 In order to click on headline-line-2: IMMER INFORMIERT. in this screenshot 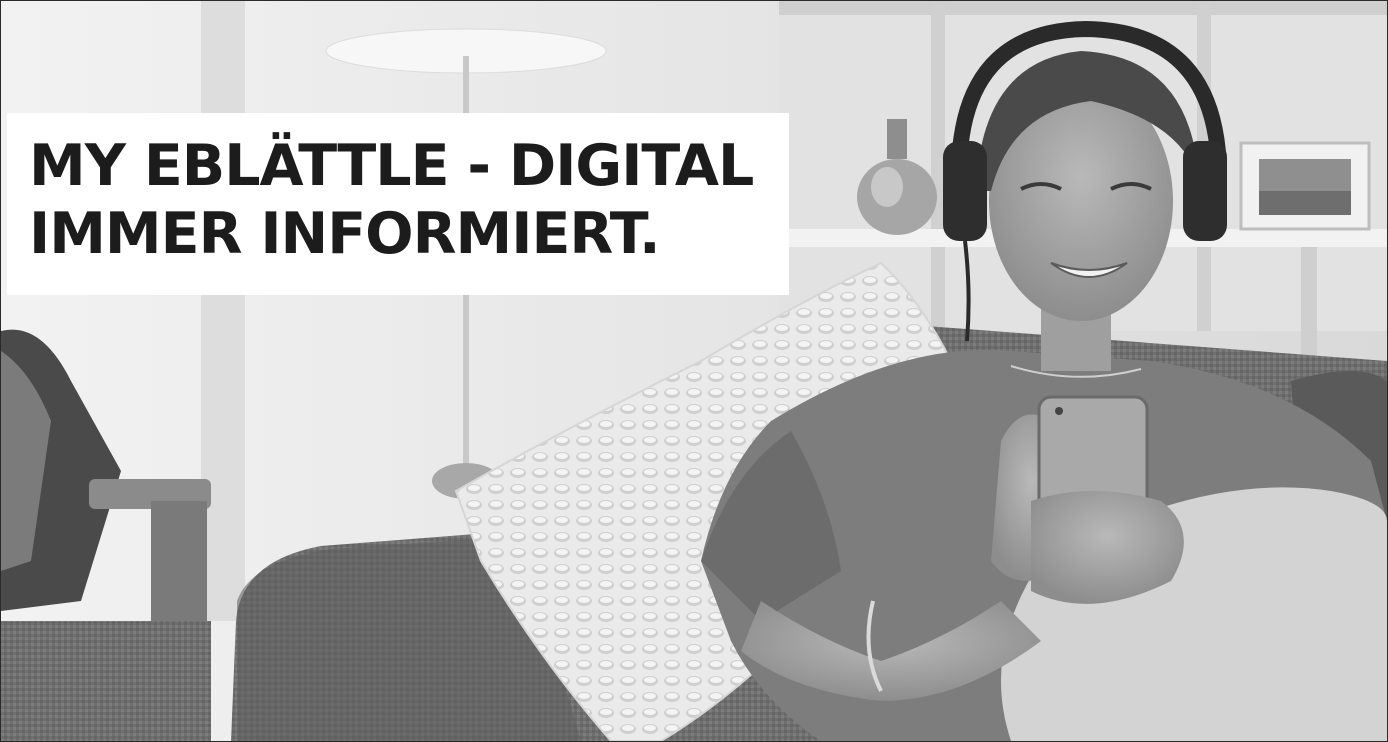, I will do `click(345, 234)`.